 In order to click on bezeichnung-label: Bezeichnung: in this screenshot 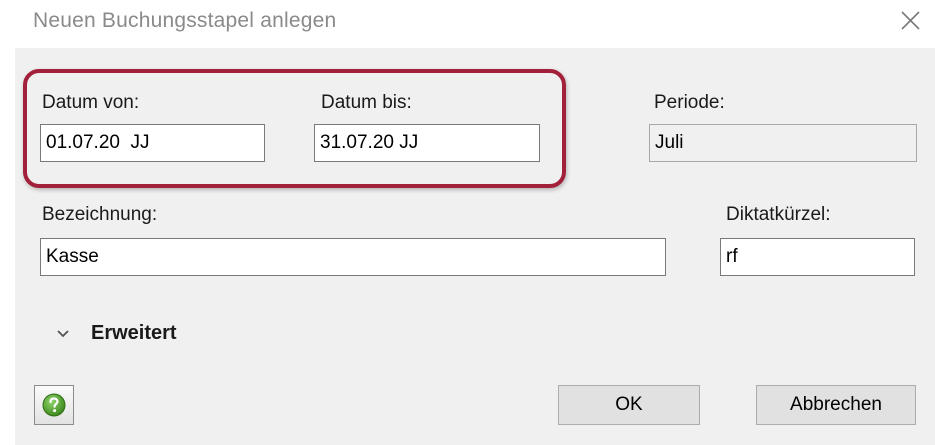, I will do `click(100, 214)`.